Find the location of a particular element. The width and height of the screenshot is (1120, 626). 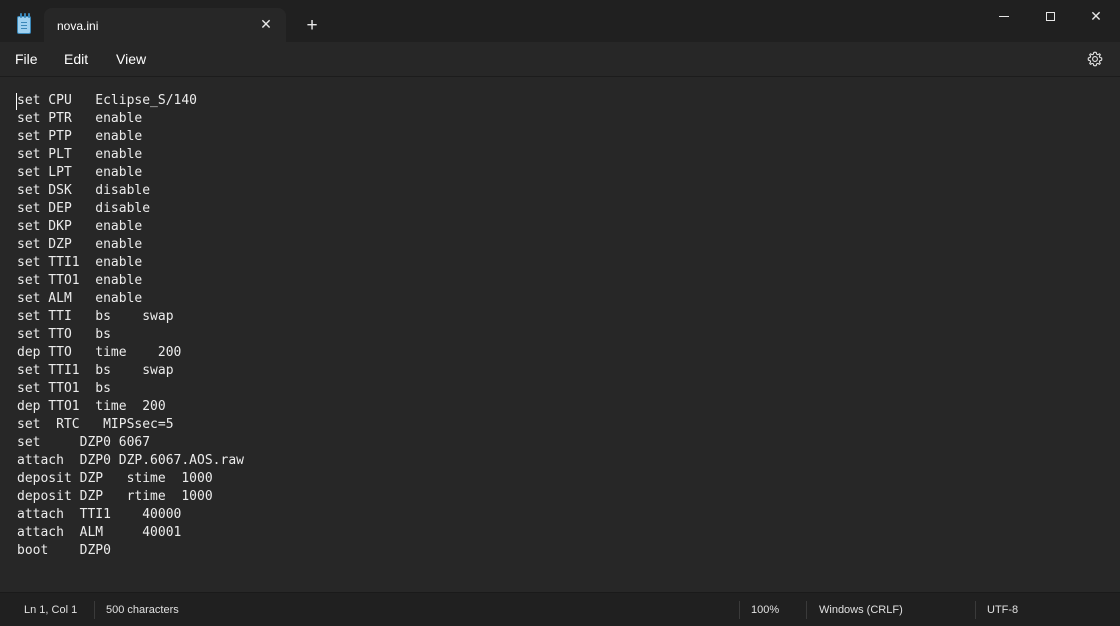

line-ending: Windows (CRLF) is located at coordinates (861, 610).